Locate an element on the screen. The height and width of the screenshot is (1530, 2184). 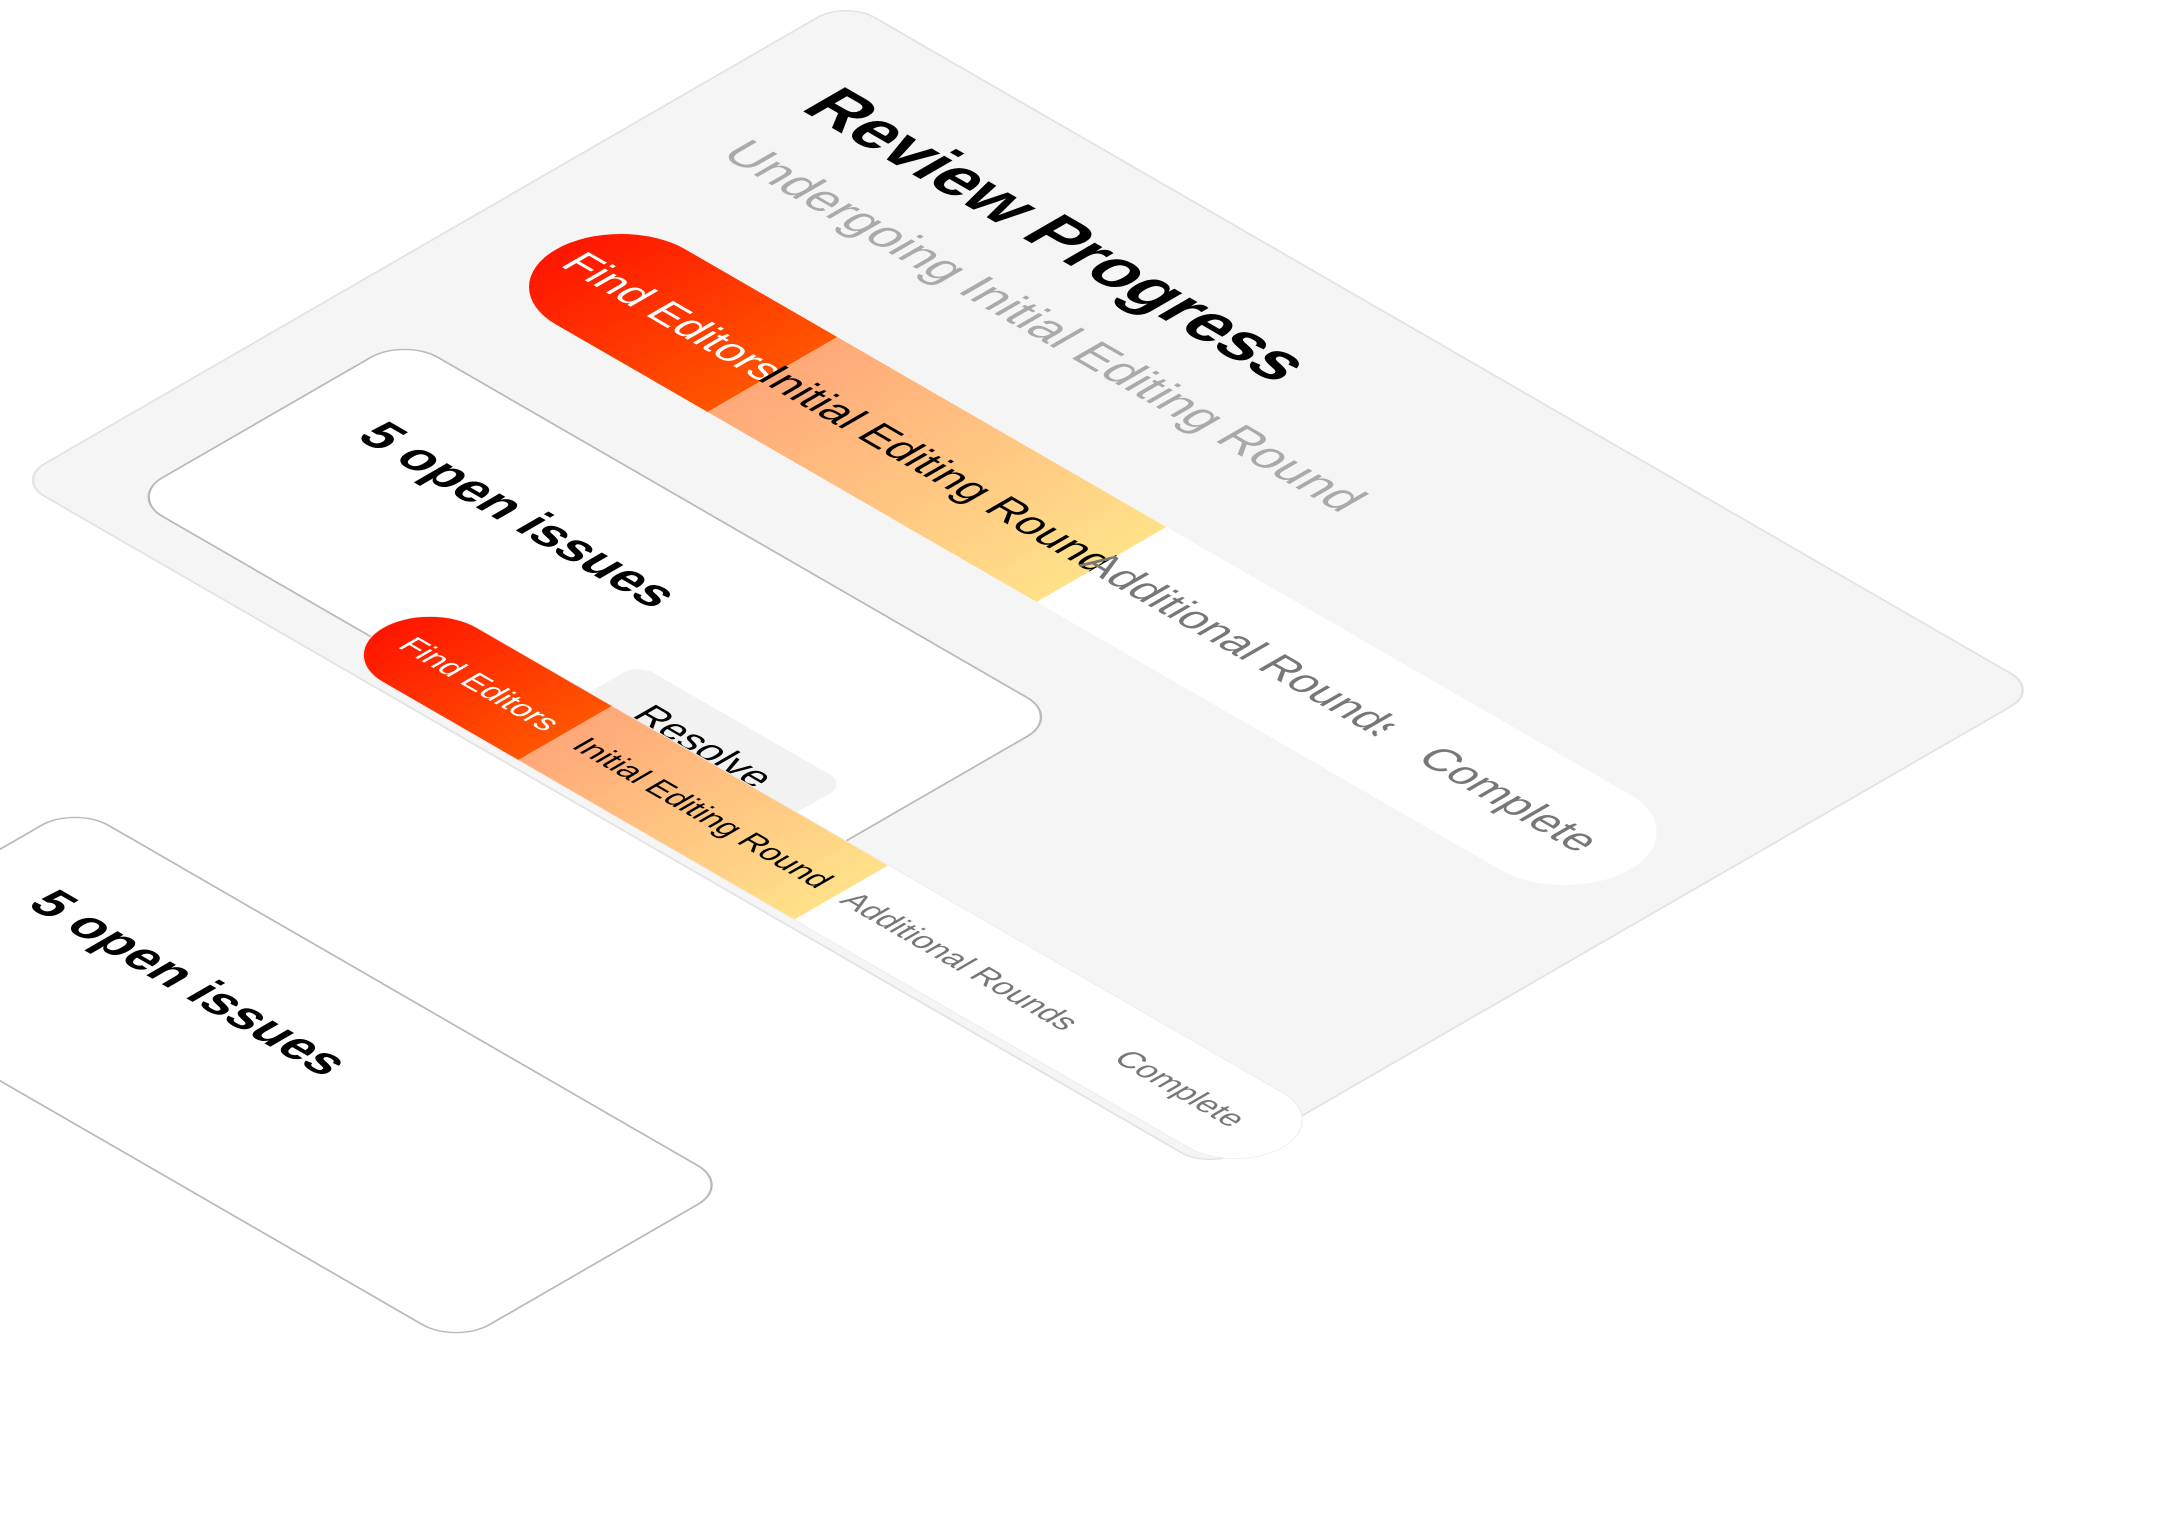
open-issues-count: 5 open issues is located at coordinates (518, 515).